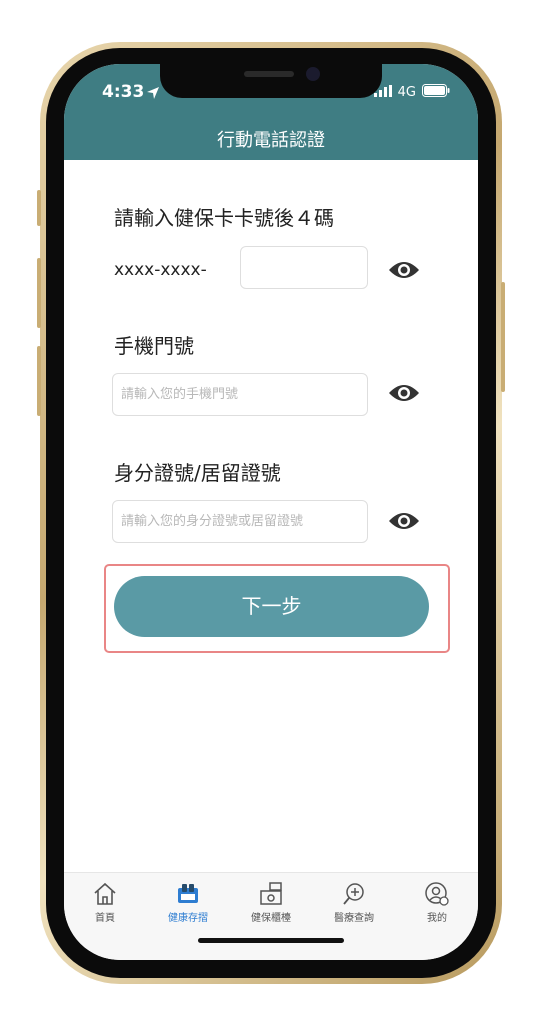 The width and height of the screenshot is (542, 1024). Describe the element at coordinates (354, 918) in the screenshot. I see `tab-label: 醫療查詢` at that location.